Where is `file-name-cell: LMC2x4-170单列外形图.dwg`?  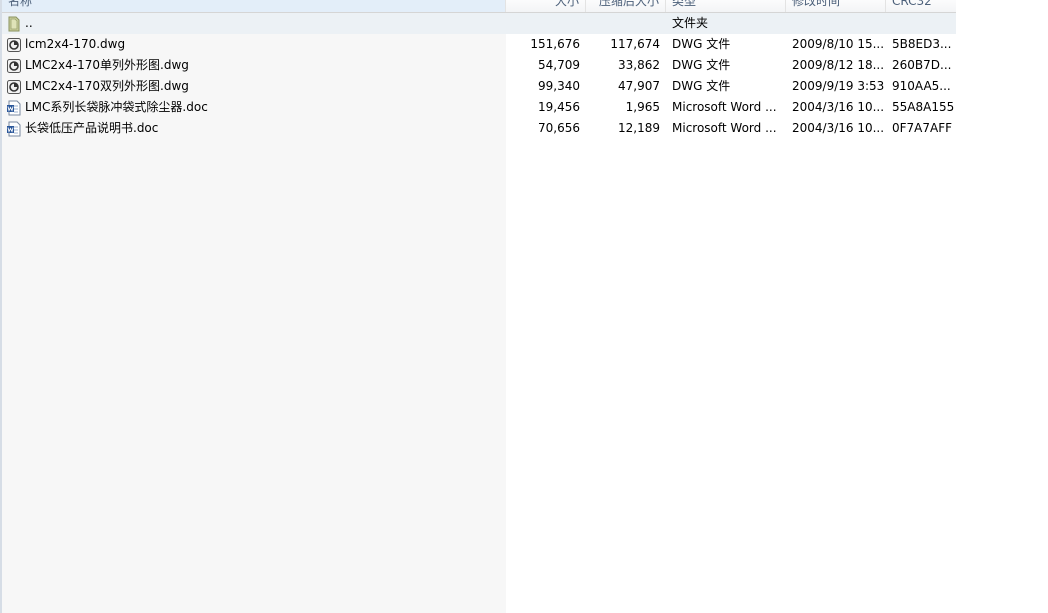
file-name-cell: LMC2x4-170单列外形图.dwg is located at coordinates (254, 65).